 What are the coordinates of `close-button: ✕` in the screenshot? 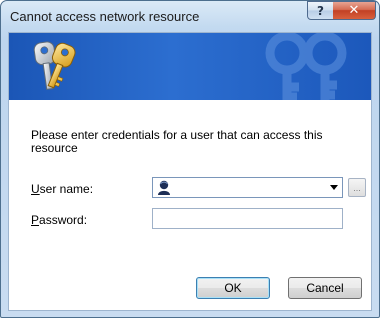 It's located at (354, 10).